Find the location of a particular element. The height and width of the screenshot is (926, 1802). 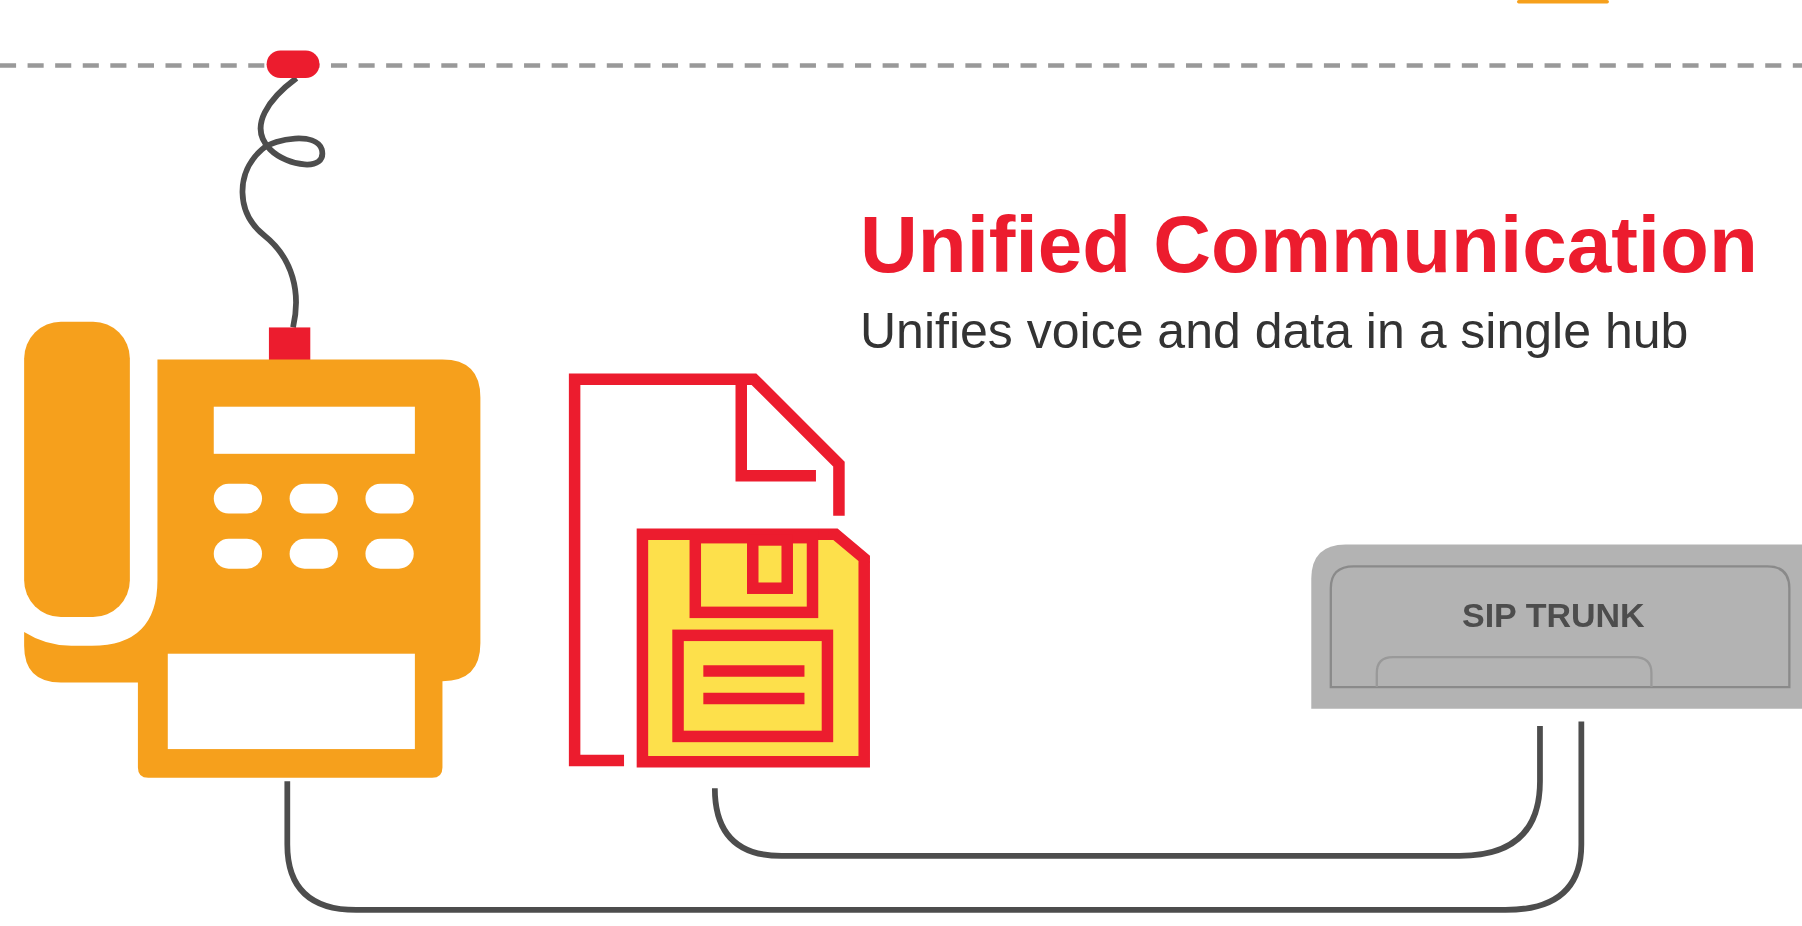

document-icon is located at coordinates (706, 570).